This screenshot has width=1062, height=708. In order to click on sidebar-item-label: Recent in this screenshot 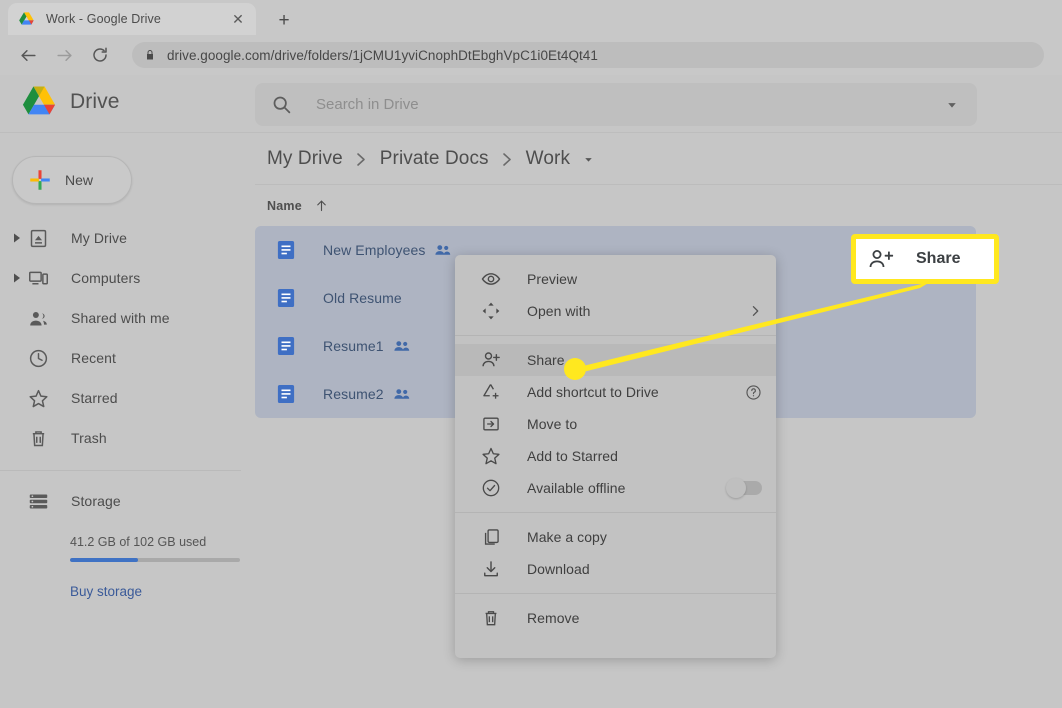, I will do `click(93, 358)`.